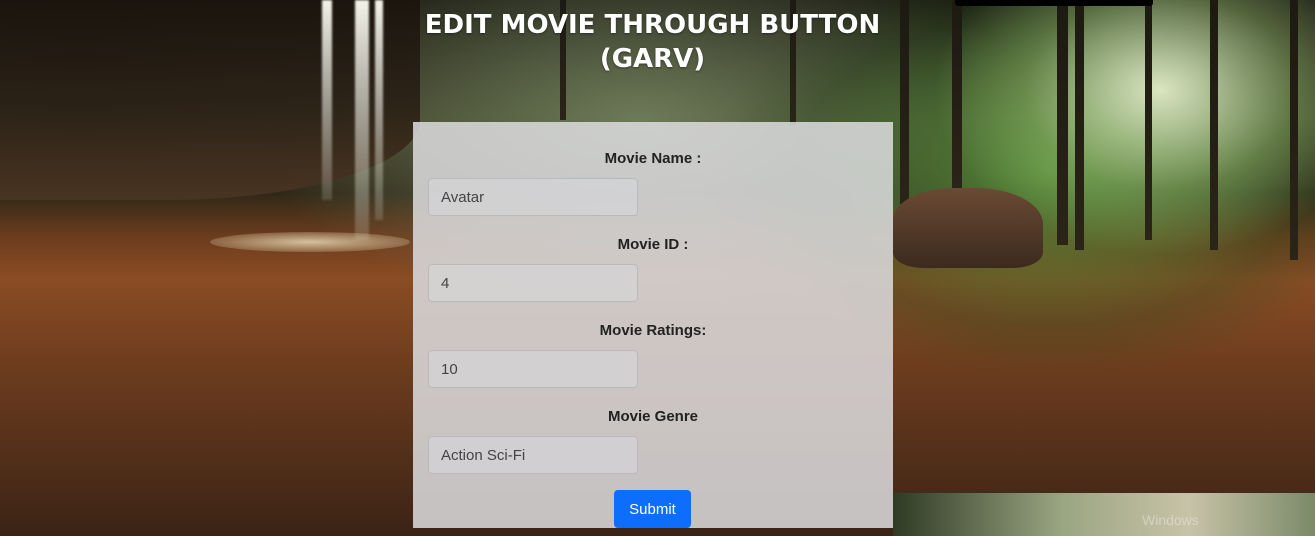 This screenshot has width=1315, height=536. I want to click on page-title: EDIT MOVIE THROUGH BUTTON (GARV), so click(652, 42).